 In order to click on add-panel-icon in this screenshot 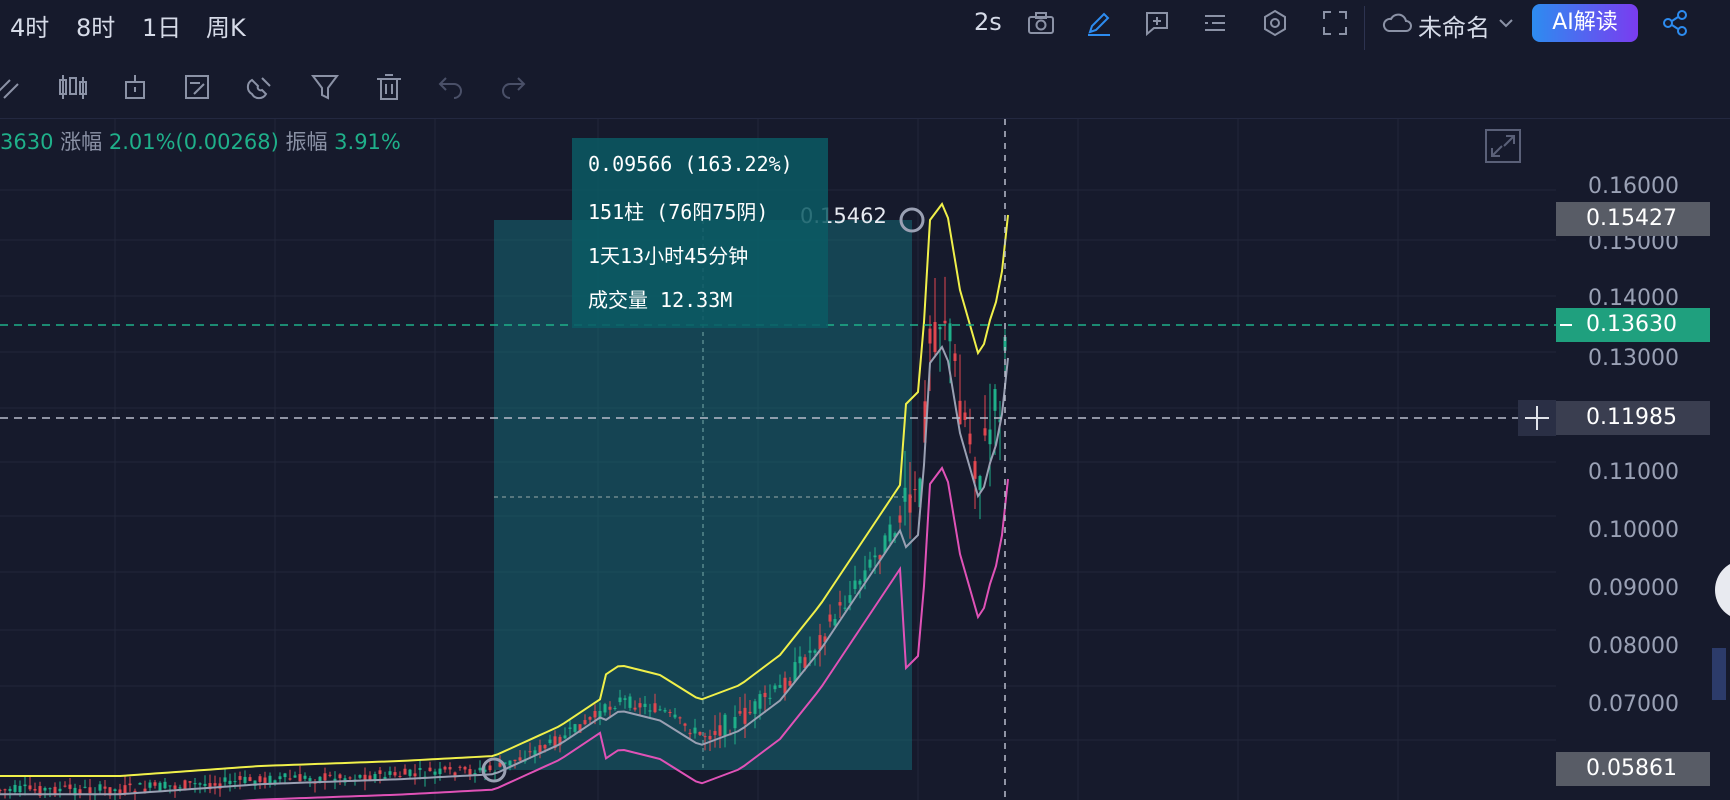, I will do `click(1157, 23)`.